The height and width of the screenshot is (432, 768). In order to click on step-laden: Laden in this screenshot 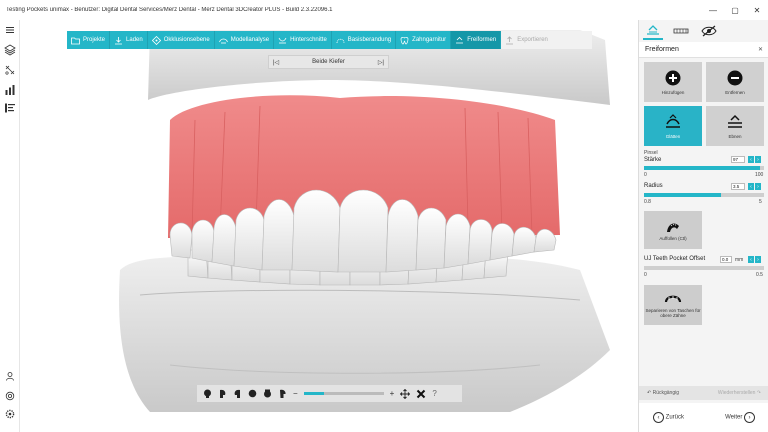, I will do `click(129, 40)`.